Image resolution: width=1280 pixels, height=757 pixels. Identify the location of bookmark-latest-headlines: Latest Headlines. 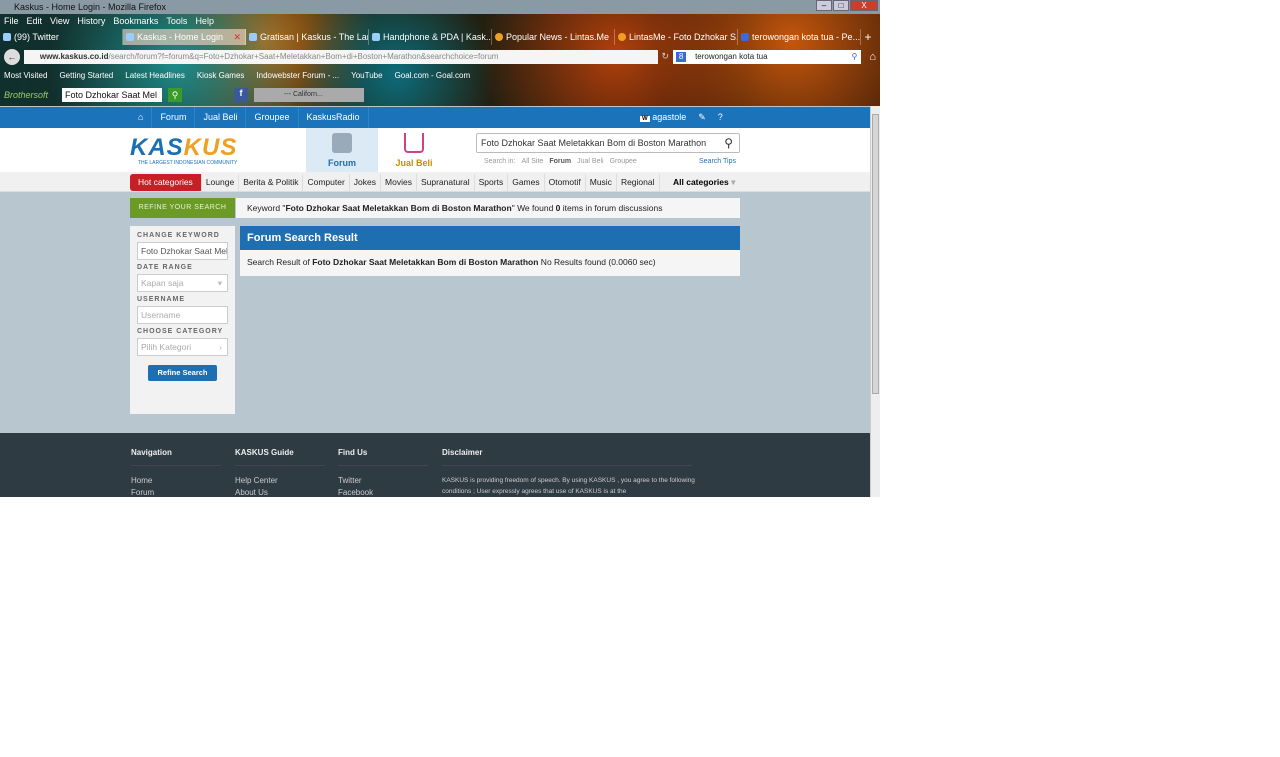
(155, 76).